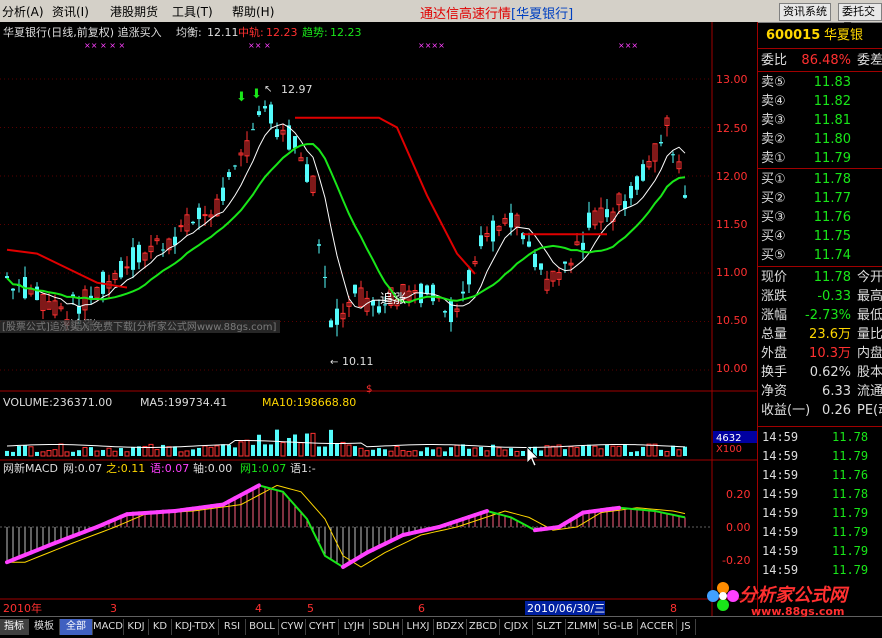  Describe the element at coordinates (450, 627) in the screenshot. I see `tab-bdzx: BDZX` at that location.